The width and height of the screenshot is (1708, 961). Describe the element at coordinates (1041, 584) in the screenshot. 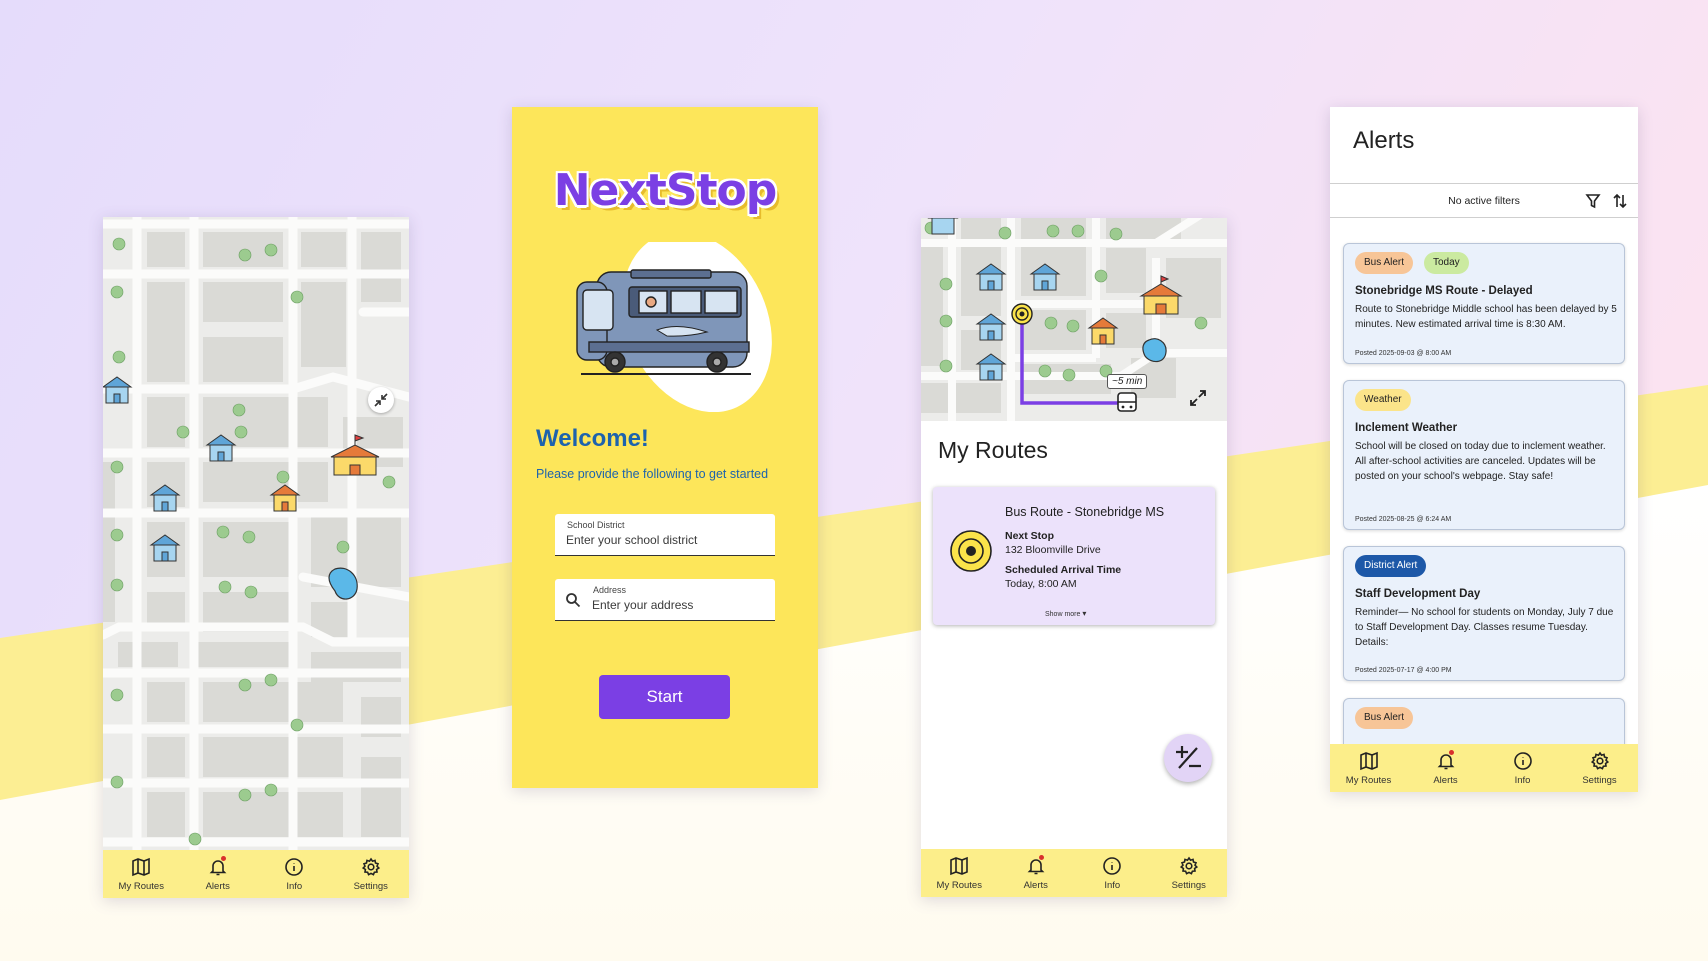

I see `arrival-value: Today, 8:00 AM` at that location.